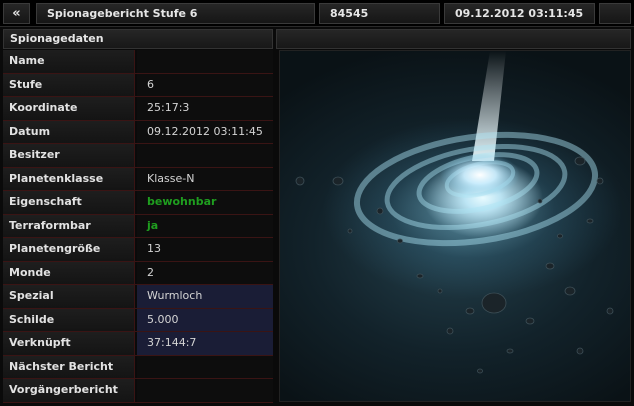 The width and height of the screenshot is (634, 406). What do you see at coordinates (205, 178) in the screenshot?
I see `row-value: Klasse-N` at bounding box center [205, 178].